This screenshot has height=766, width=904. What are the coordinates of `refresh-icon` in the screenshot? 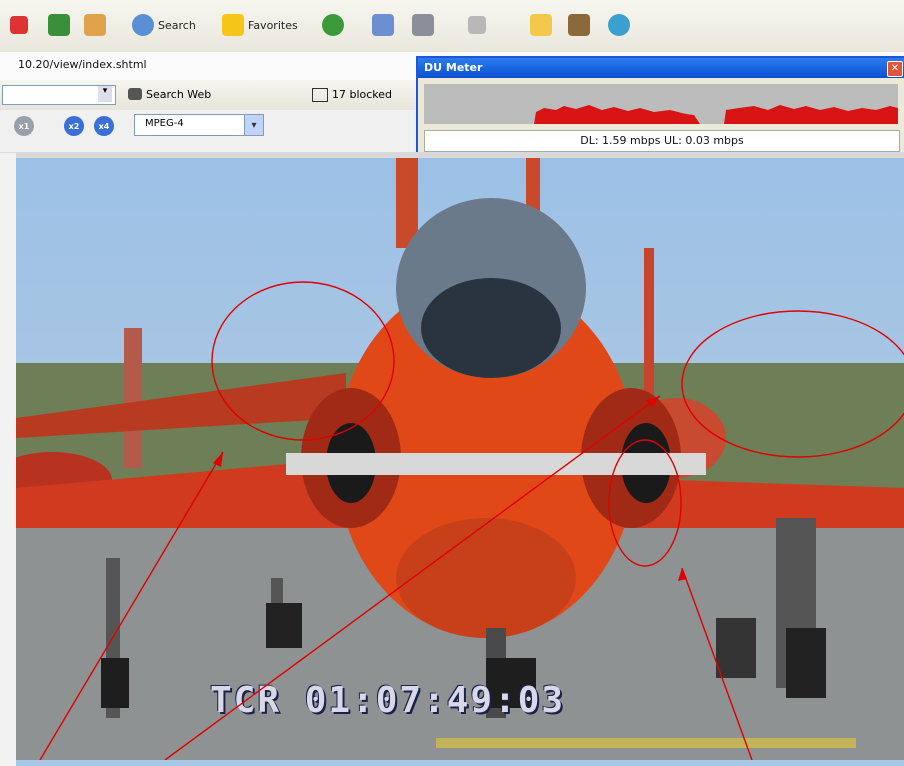 It's located at (59, 25).